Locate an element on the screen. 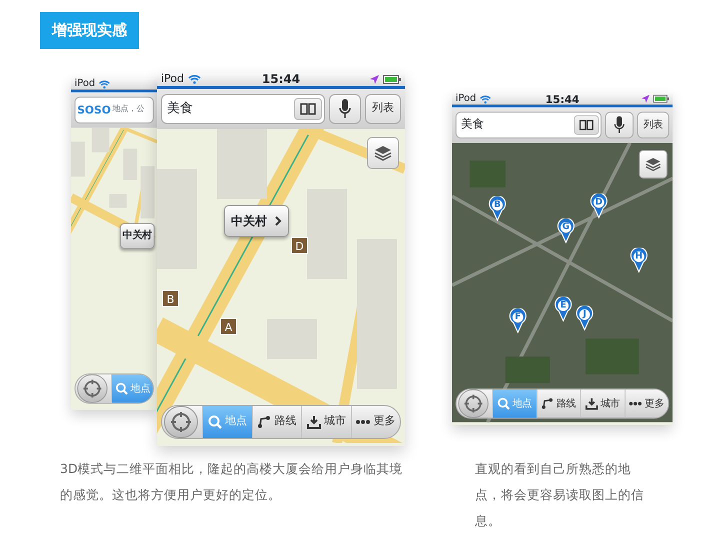 The height and width of the screenshot is (548, 720). logo: SOSO is located at coordinates (94, 110).